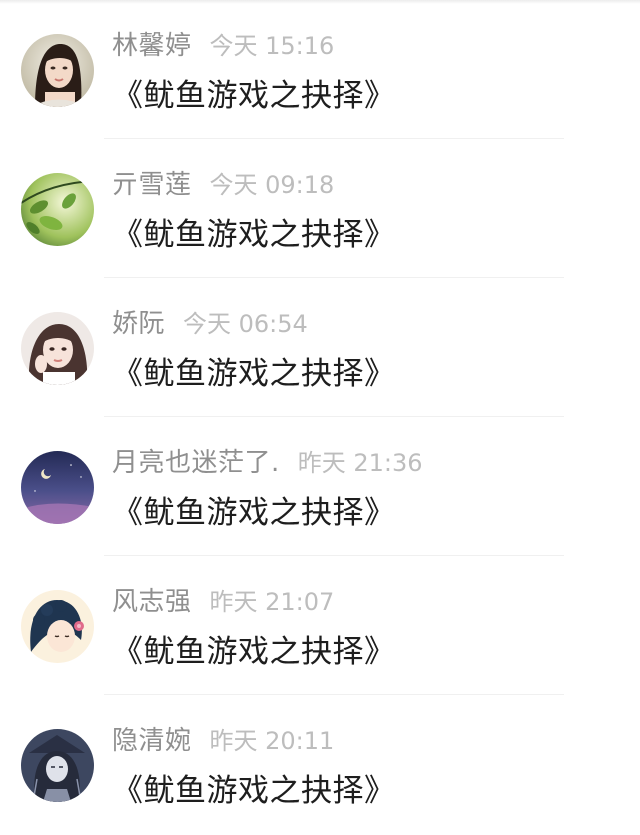  What do you see at coordinates (196, 463) in the screenshot?
I see `username: 月亮也迷茫了.` at bounding box center [196, 463].